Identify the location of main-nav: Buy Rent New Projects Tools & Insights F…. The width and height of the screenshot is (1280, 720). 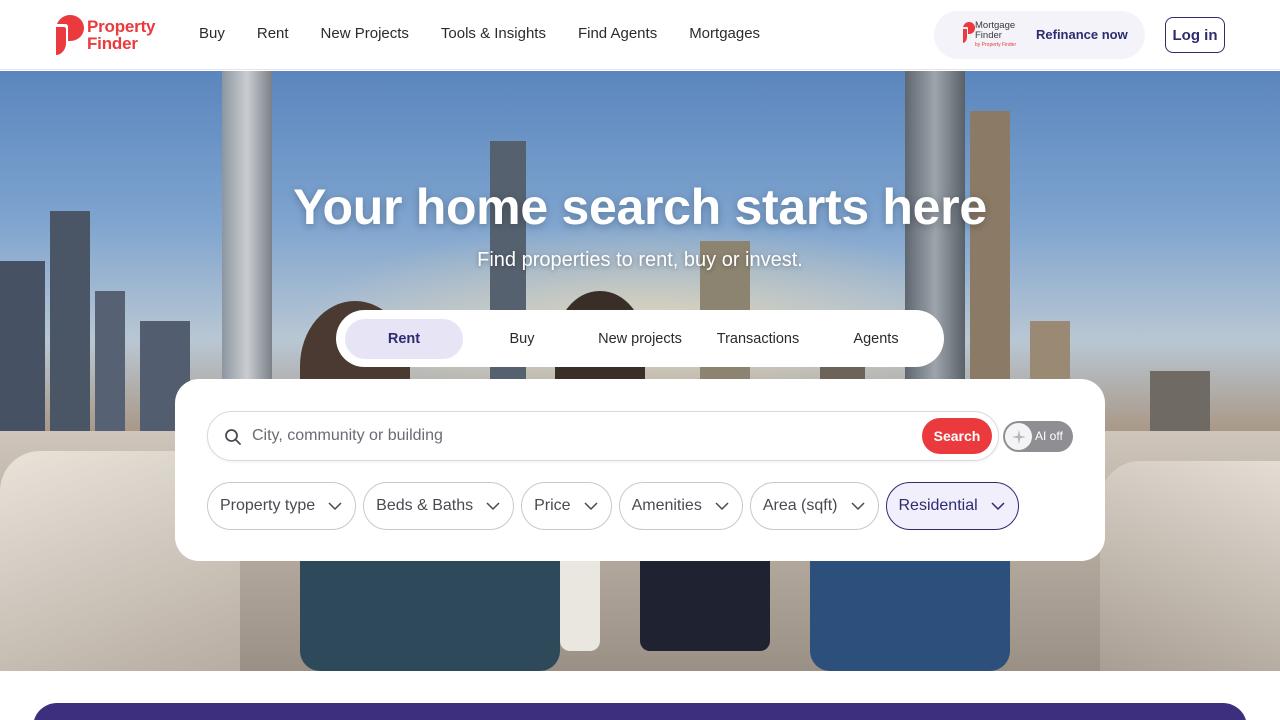
(495, 34).